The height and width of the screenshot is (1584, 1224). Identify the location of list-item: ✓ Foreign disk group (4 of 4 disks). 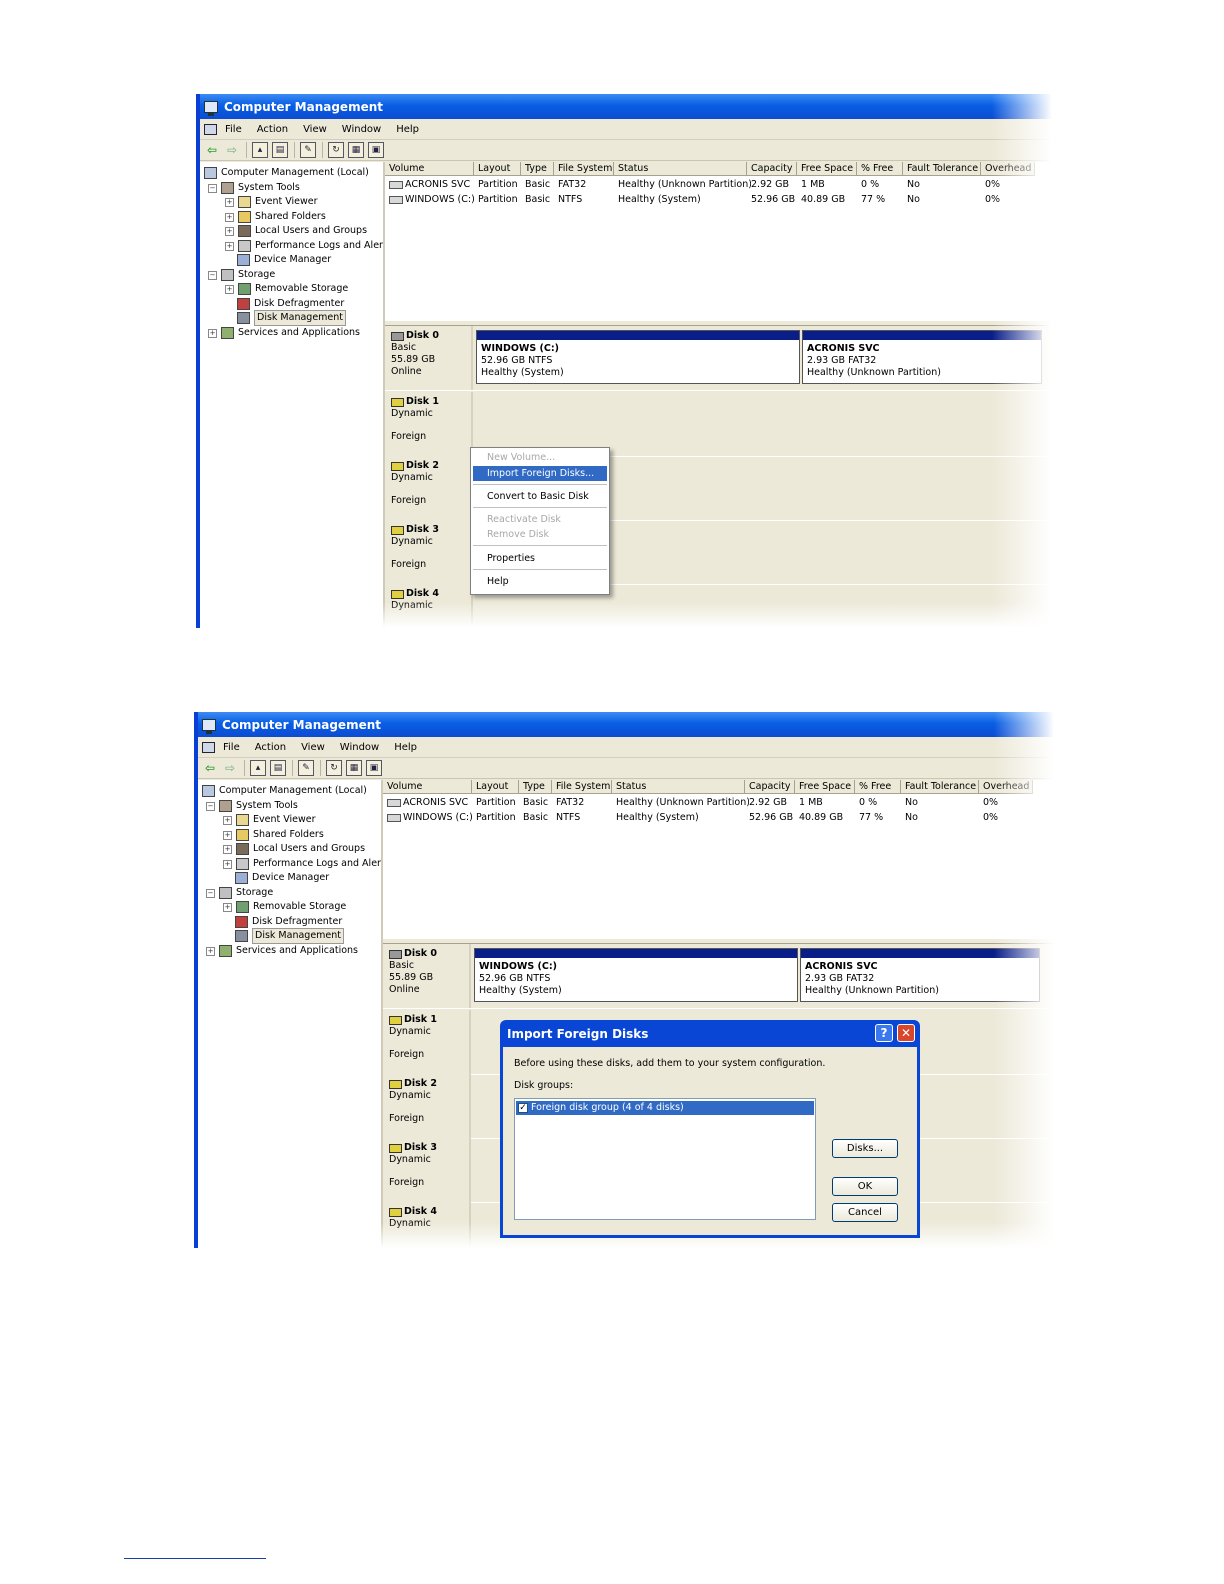
(665, 1108).